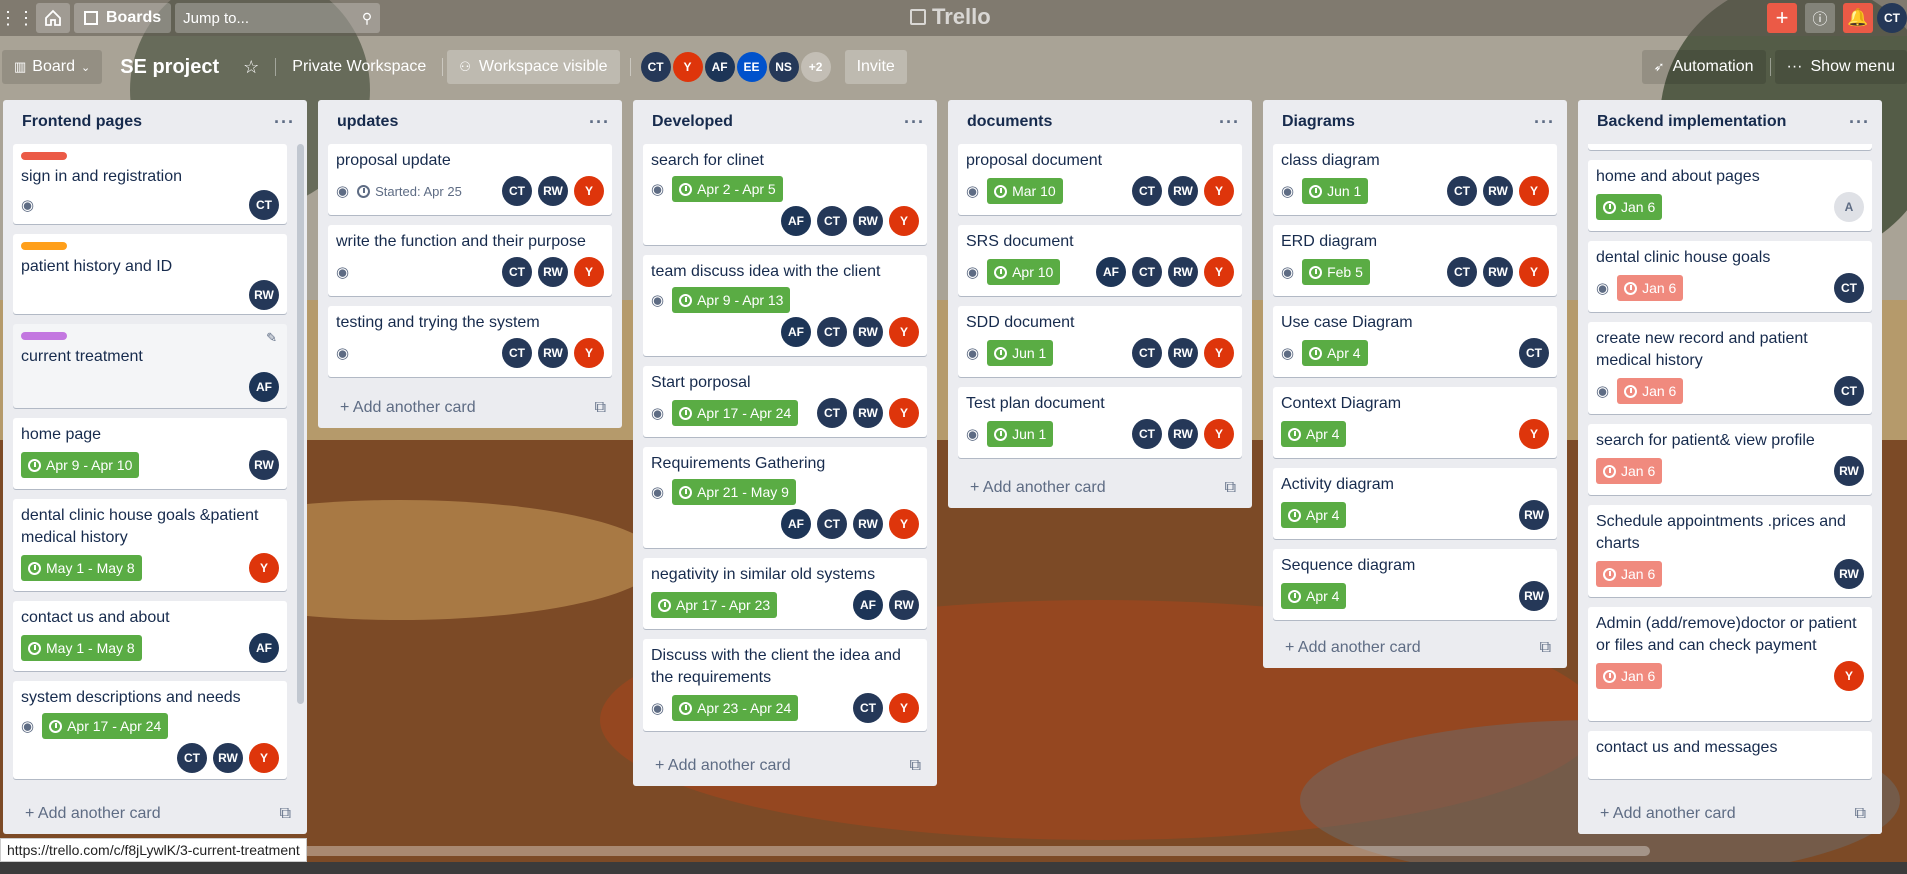 The image size is (1907, 874). I want to click on trello-logo: Trello, so click(950, 17).